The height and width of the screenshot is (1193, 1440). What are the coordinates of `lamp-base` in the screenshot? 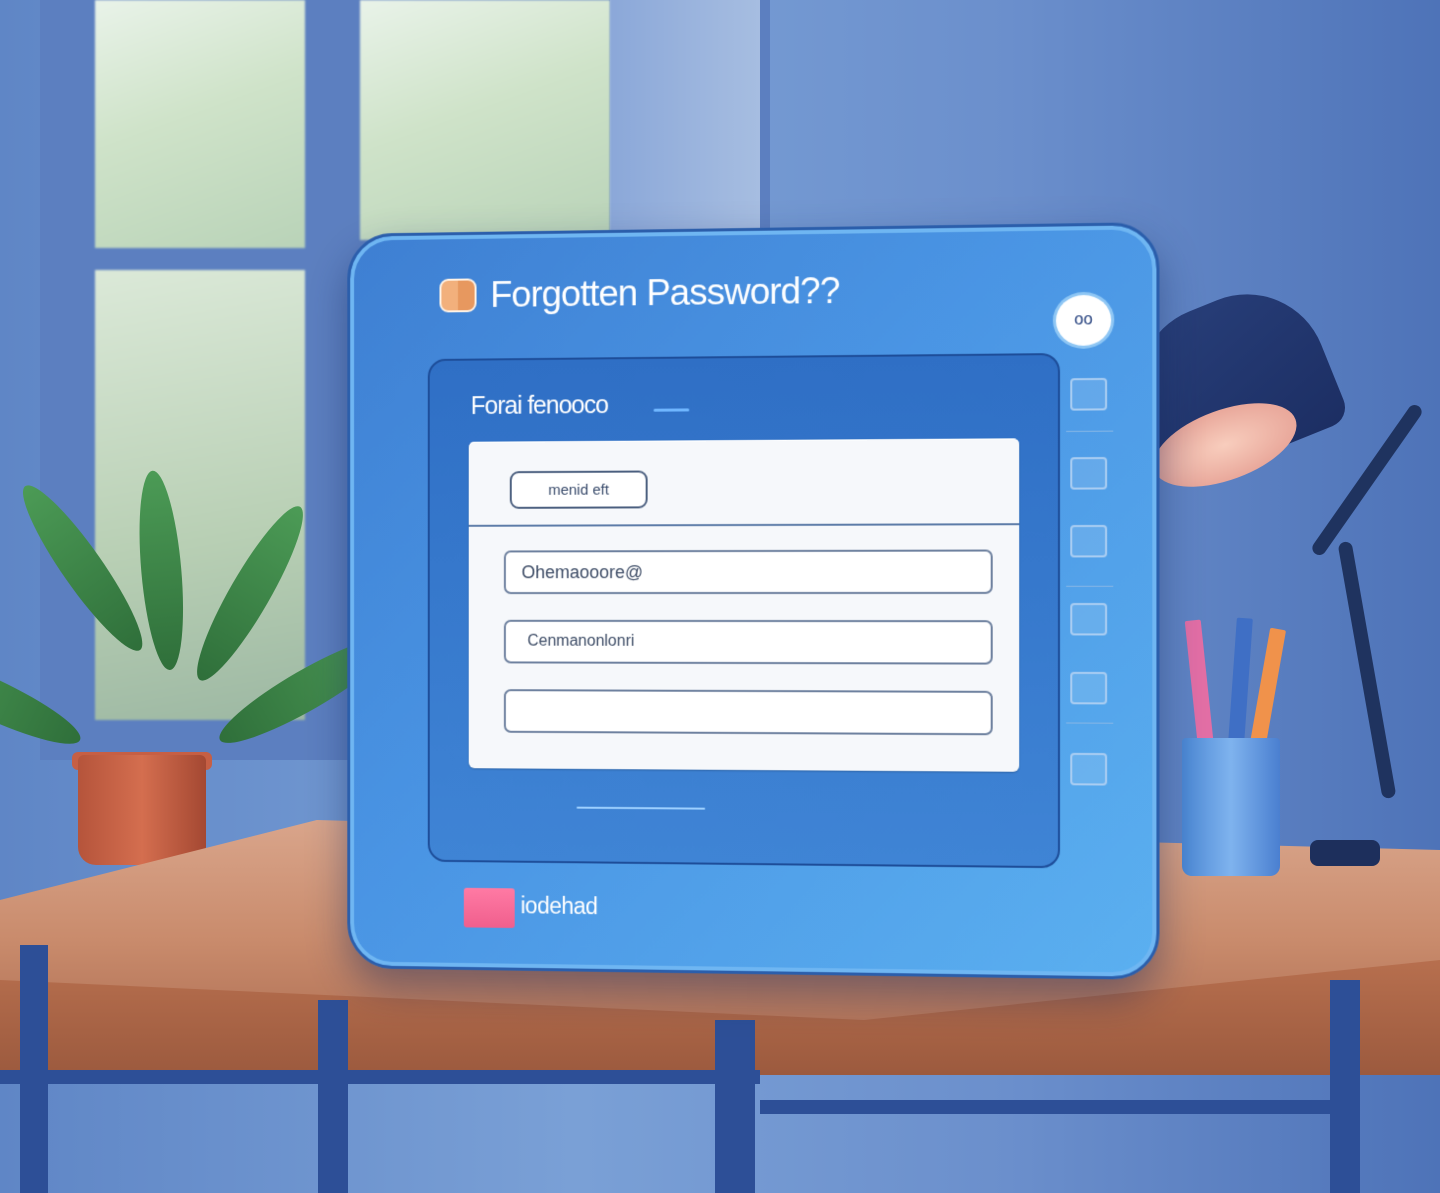 It's located at (1345, 853).